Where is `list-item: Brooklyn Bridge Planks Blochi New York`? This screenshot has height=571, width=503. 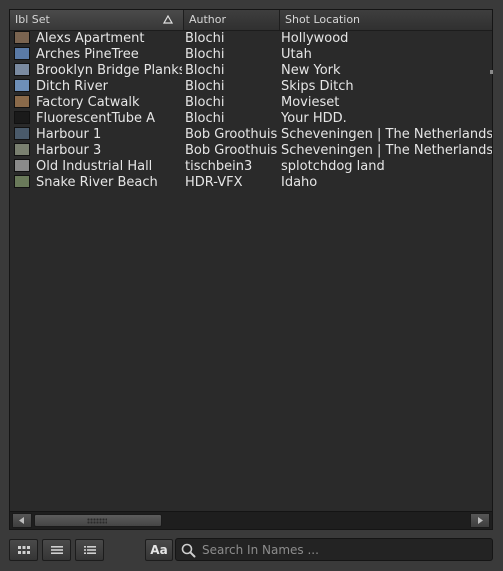
list-item: Brooklyn Bridge Planks Blochi New York is located at coordinates (251, 71).